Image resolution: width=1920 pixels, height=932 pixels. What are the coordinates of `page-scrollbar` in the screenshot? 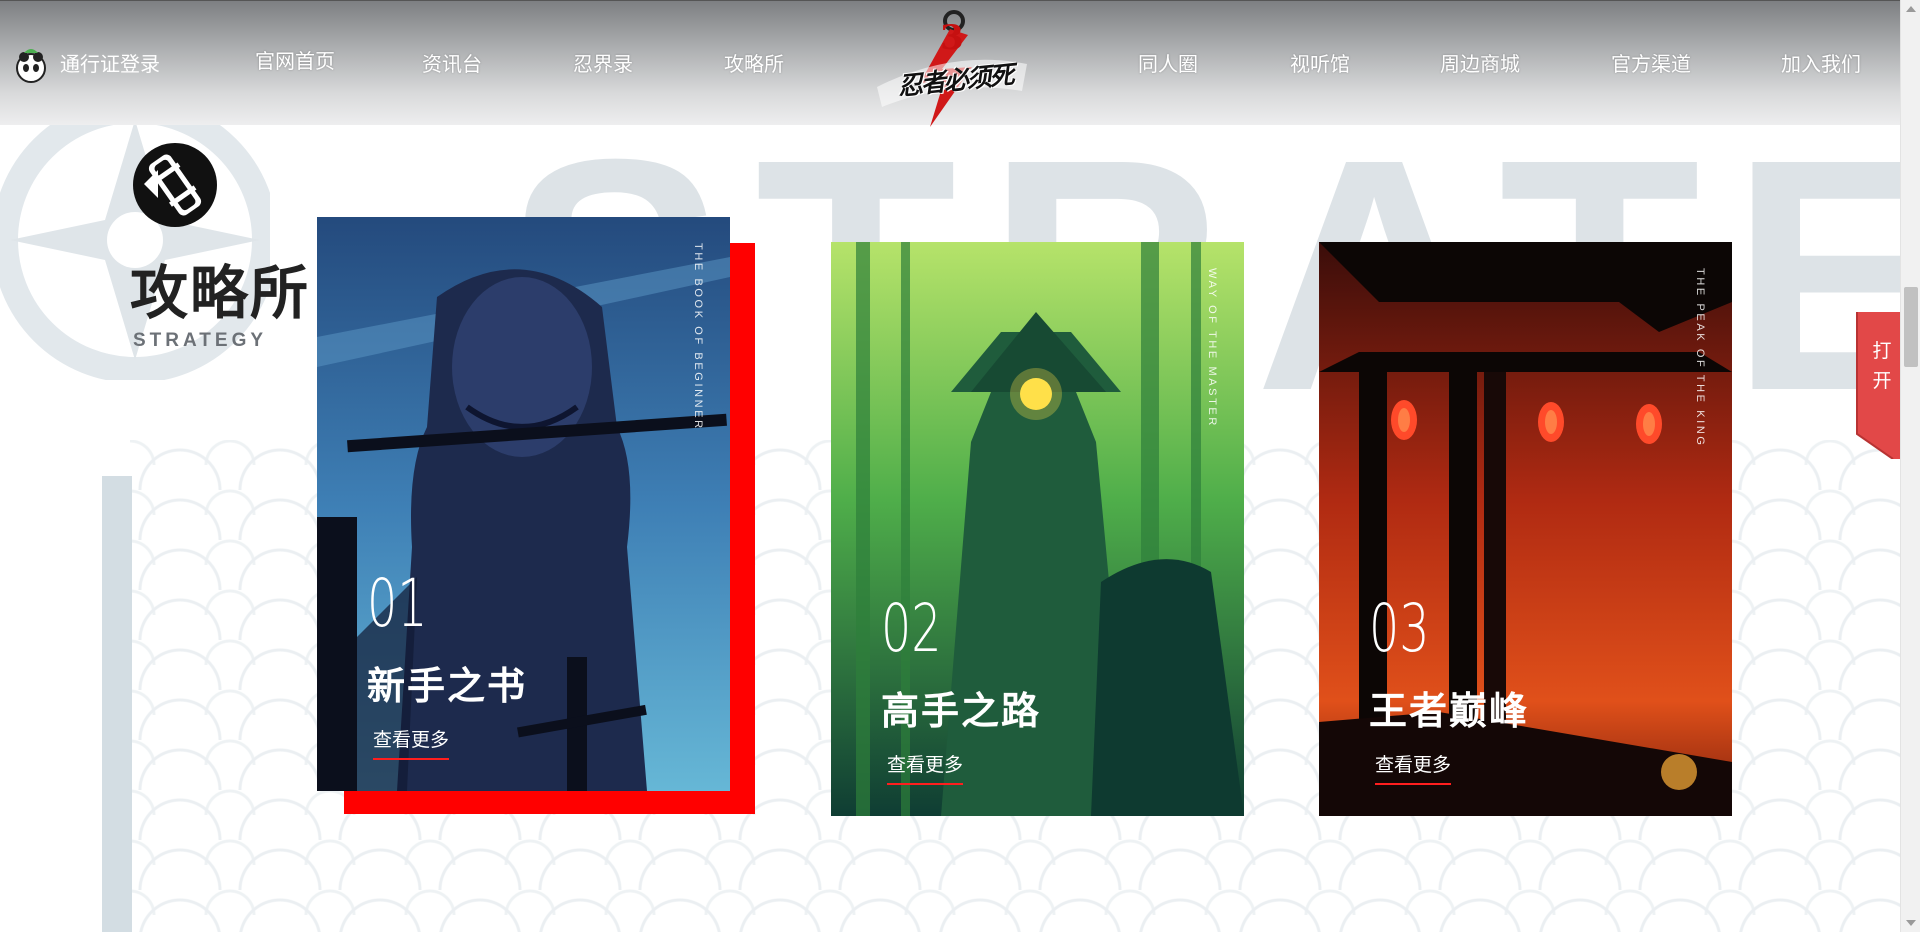 It's located at (1910, 466).